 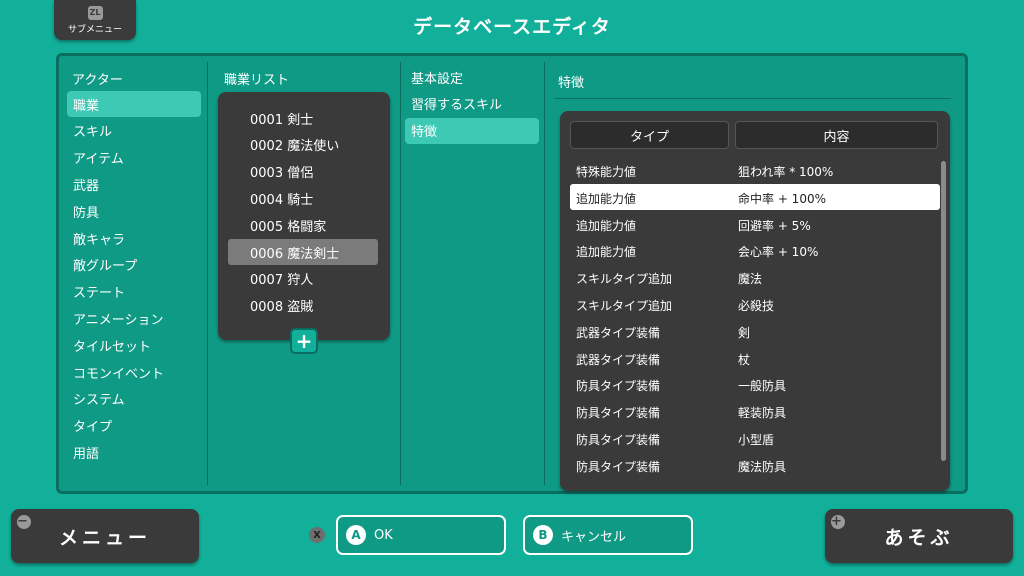 What do you see at coordinates (774, 225) in the screenshot?
I see `trait-content: 回避率 + 5%` at bounding box center [774, 225].